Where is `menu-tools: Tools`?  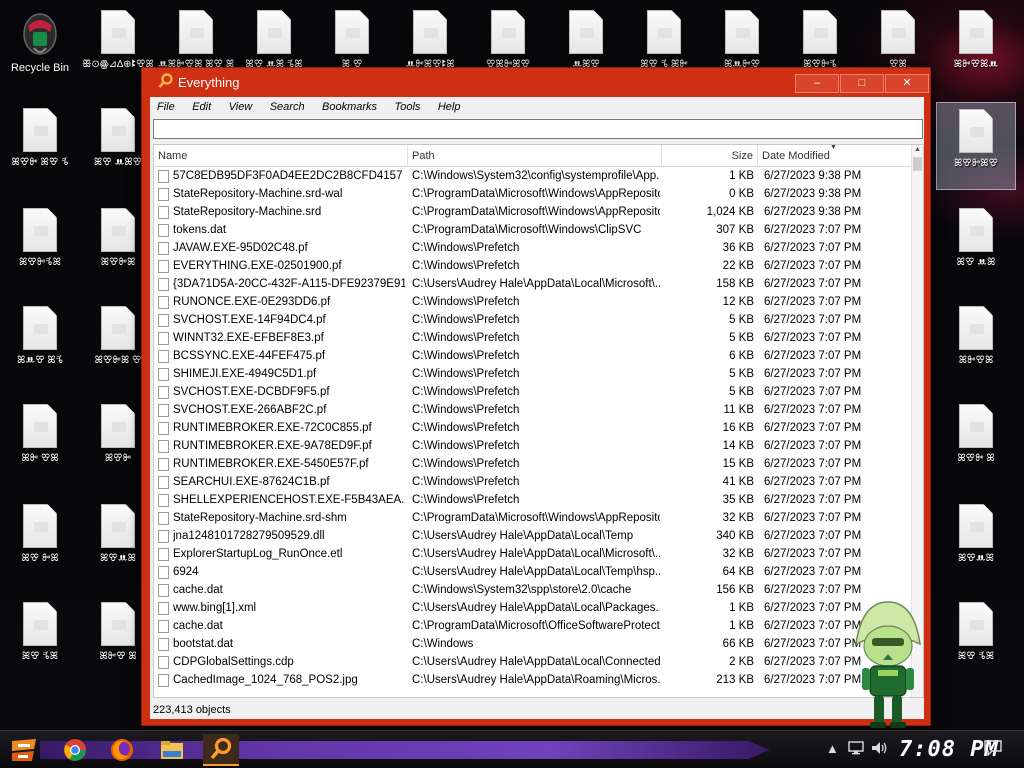 menu-tools: Tools is located at coordinates (407, 105).